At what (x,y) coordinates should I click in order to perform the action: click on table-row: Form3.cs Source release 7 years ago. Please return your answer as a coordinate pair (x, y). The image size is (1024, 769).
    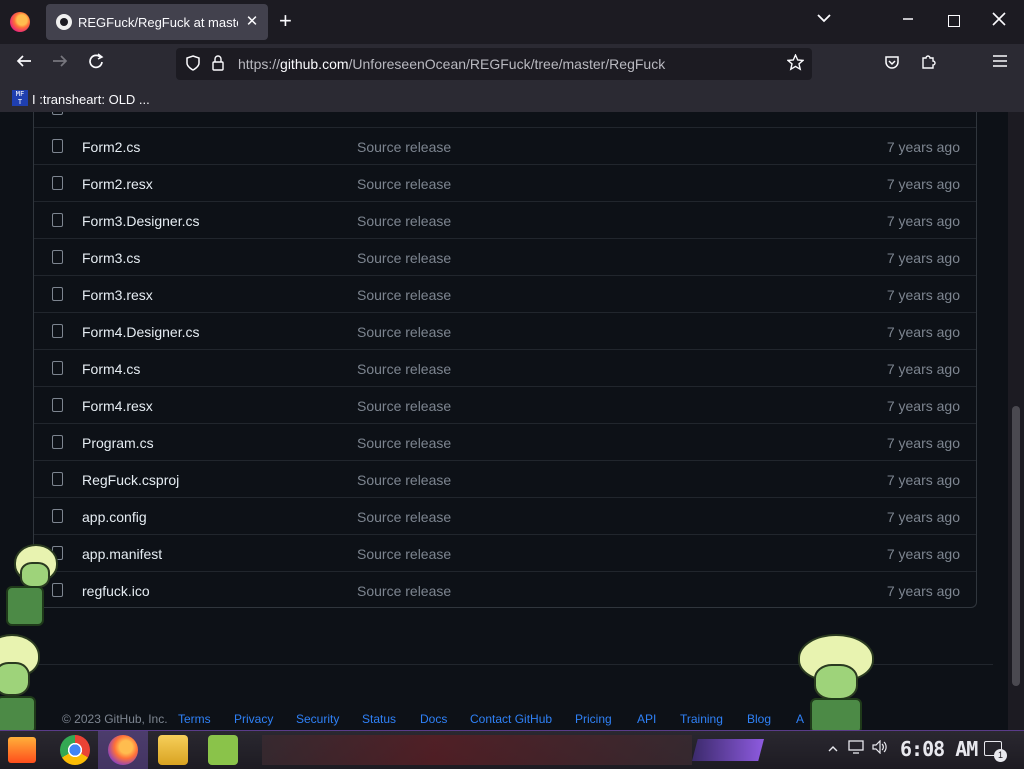
    Looking at the image, I should click on (505, 257).